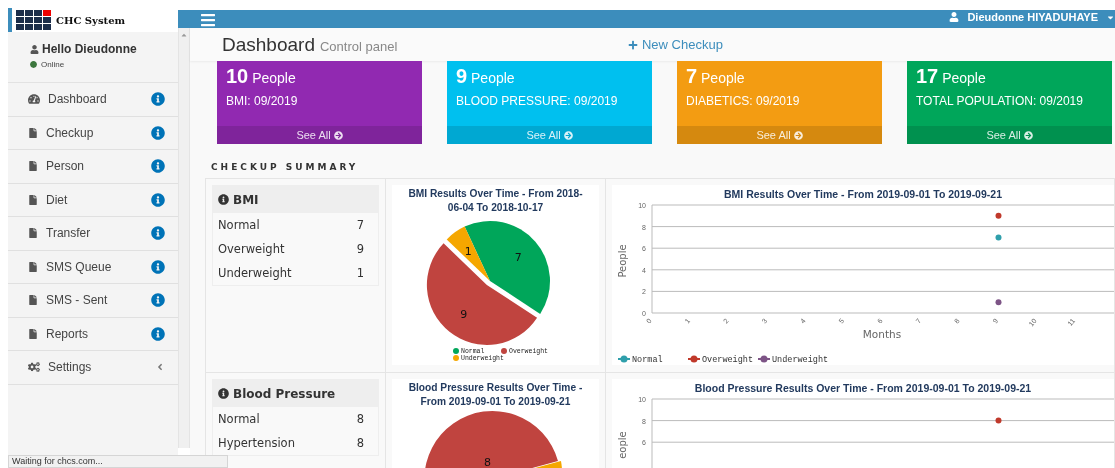 The width and height of the screenshot is (1115, 468). Describe the element at coordinates (647, 360) in the screenshot. I see `legend-label: Normal` at that location.